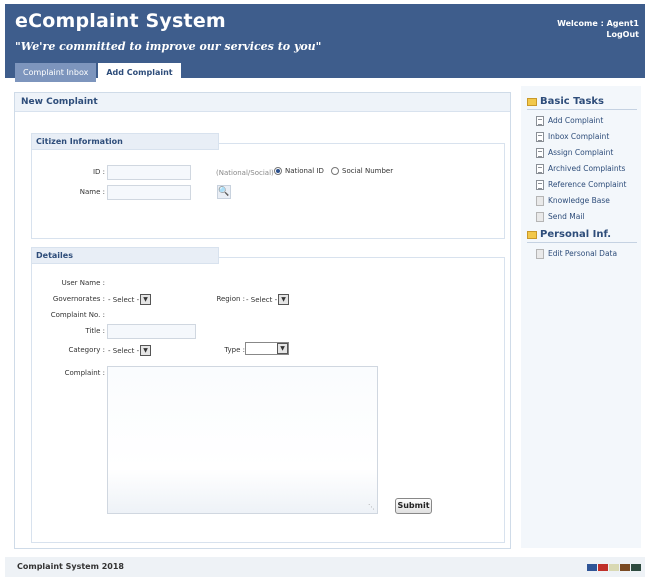 Image resolution: width=649 pixels, height=577 pixels. I want to click on sidebar-item-label: Archived Complaints, so click(587, 168).